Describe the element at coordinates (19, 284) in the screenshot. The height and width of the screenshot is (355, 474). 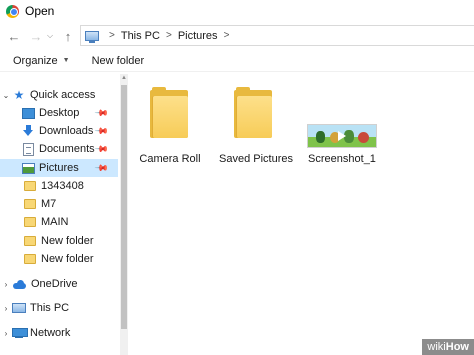
I see `onedrive-icon` at that location.